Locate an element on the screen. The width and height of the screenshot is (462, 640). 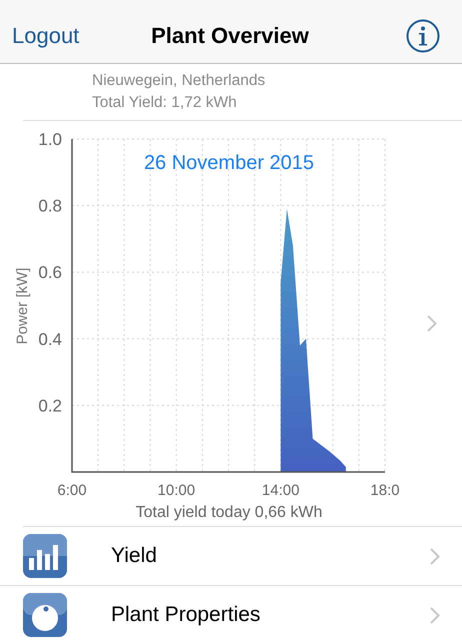
y-tick-label: 0.2 is located at coordinates (50, 406).